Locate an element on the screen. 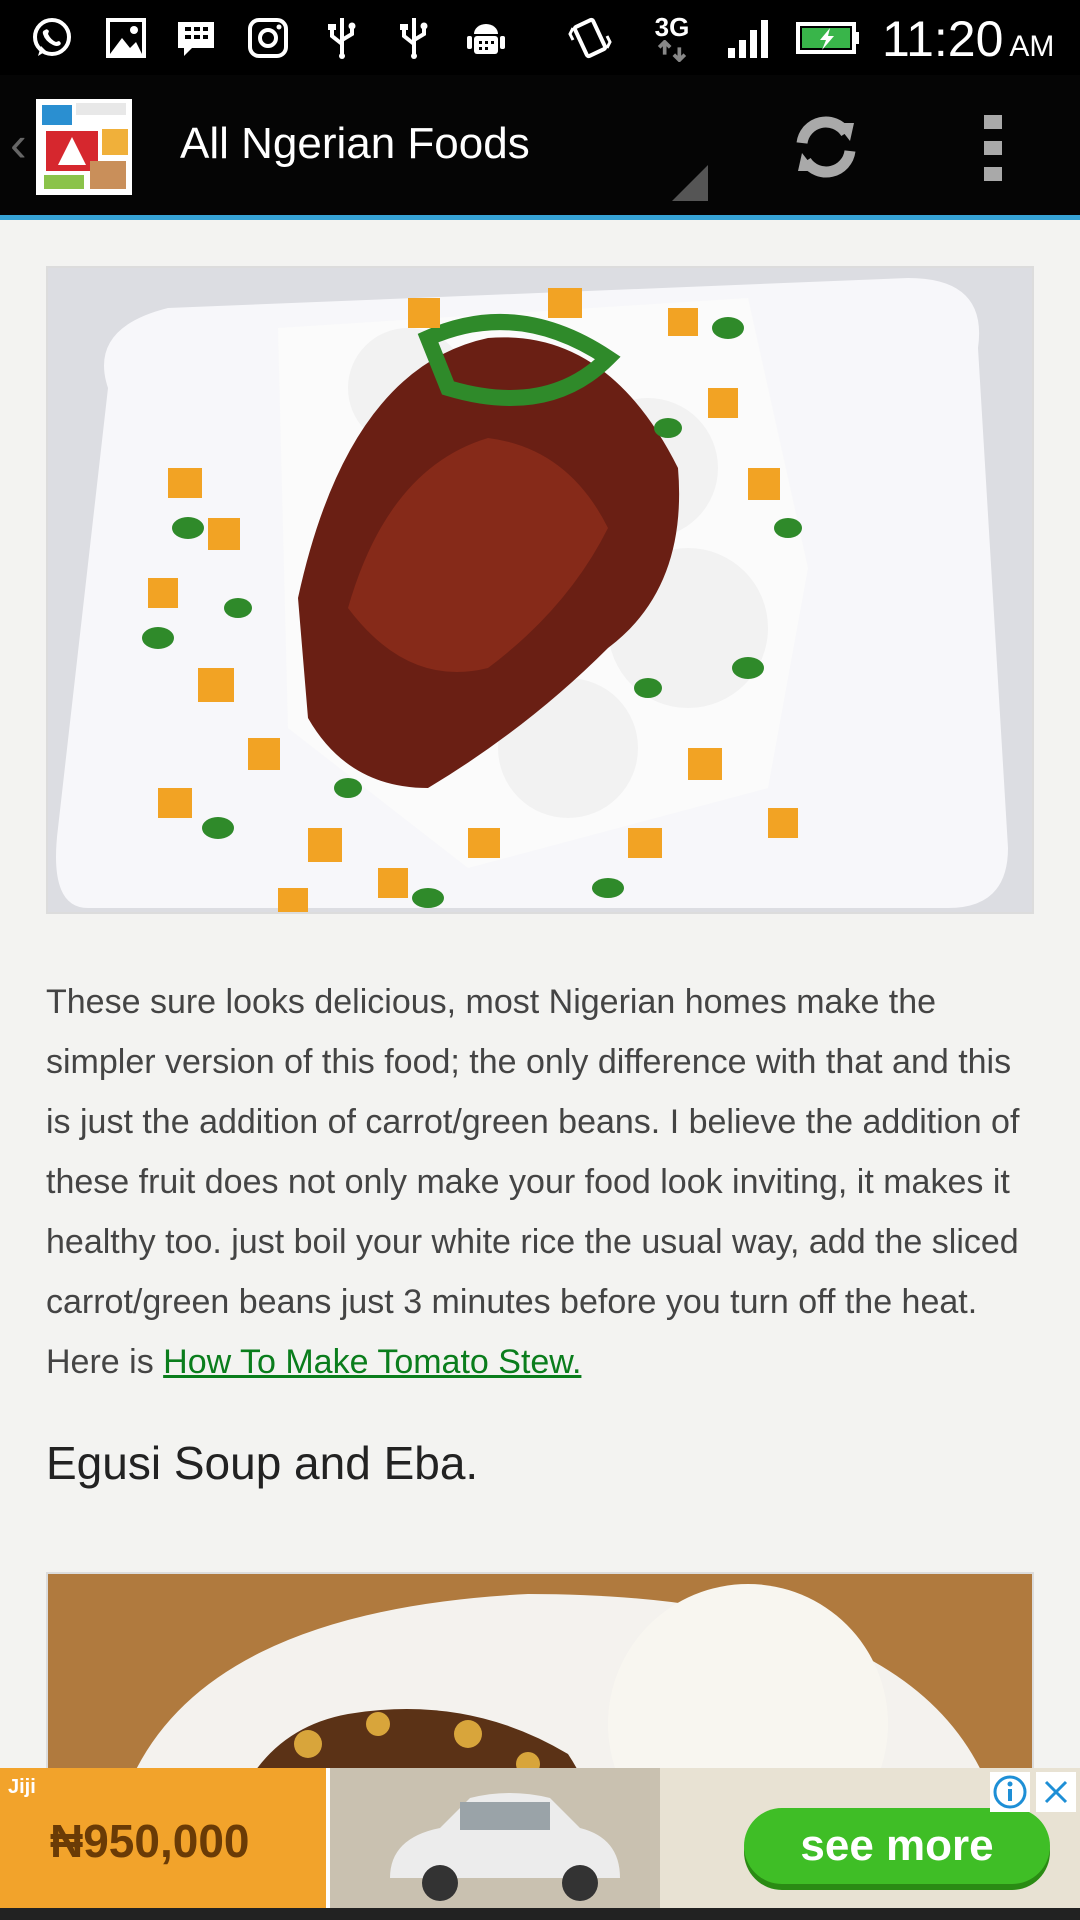 This screenshot has width=1080, height=1920. ad-banner: Jiji ₦950,000 see more is located at coordinates (540, 1838).